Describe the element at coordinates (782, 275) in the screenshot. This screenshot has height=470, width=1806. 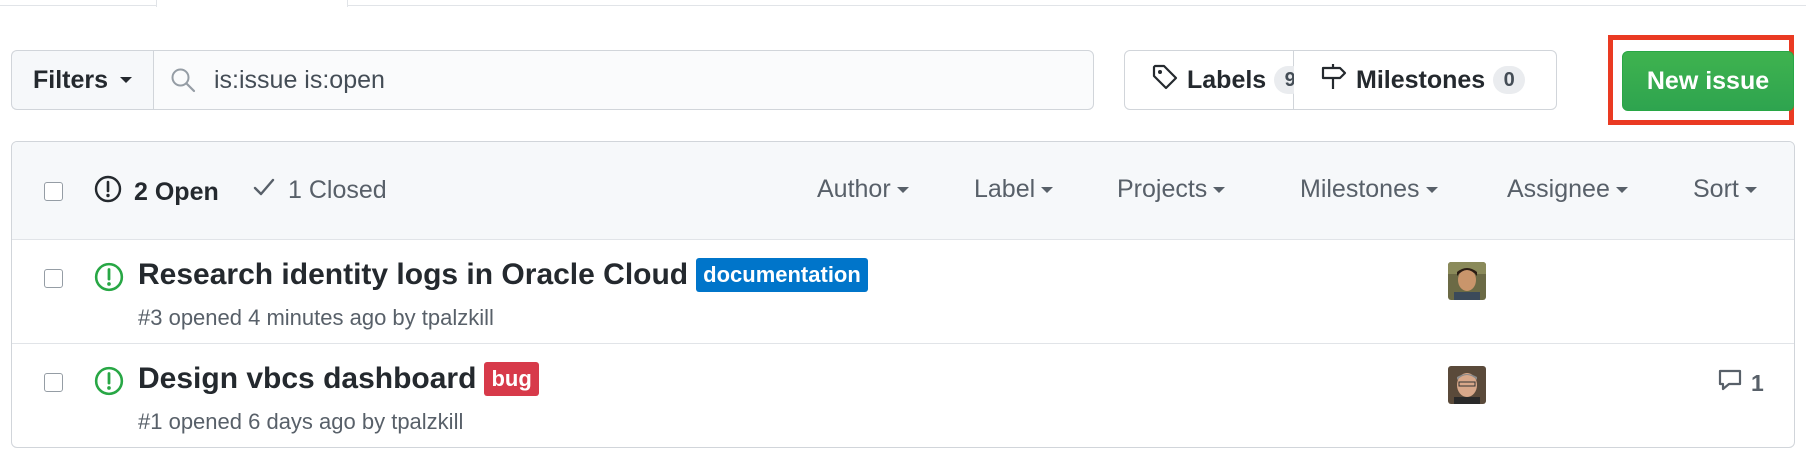
I see `label-documentation: documentation` at that location.